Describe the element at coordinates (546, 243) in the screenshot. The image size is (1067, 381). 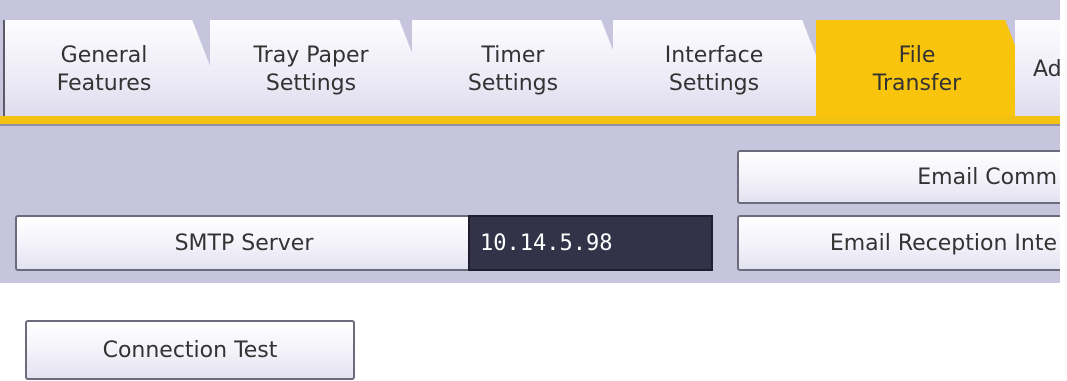
I see `smtp-server-value-text: 10.14.5.98` at that location.